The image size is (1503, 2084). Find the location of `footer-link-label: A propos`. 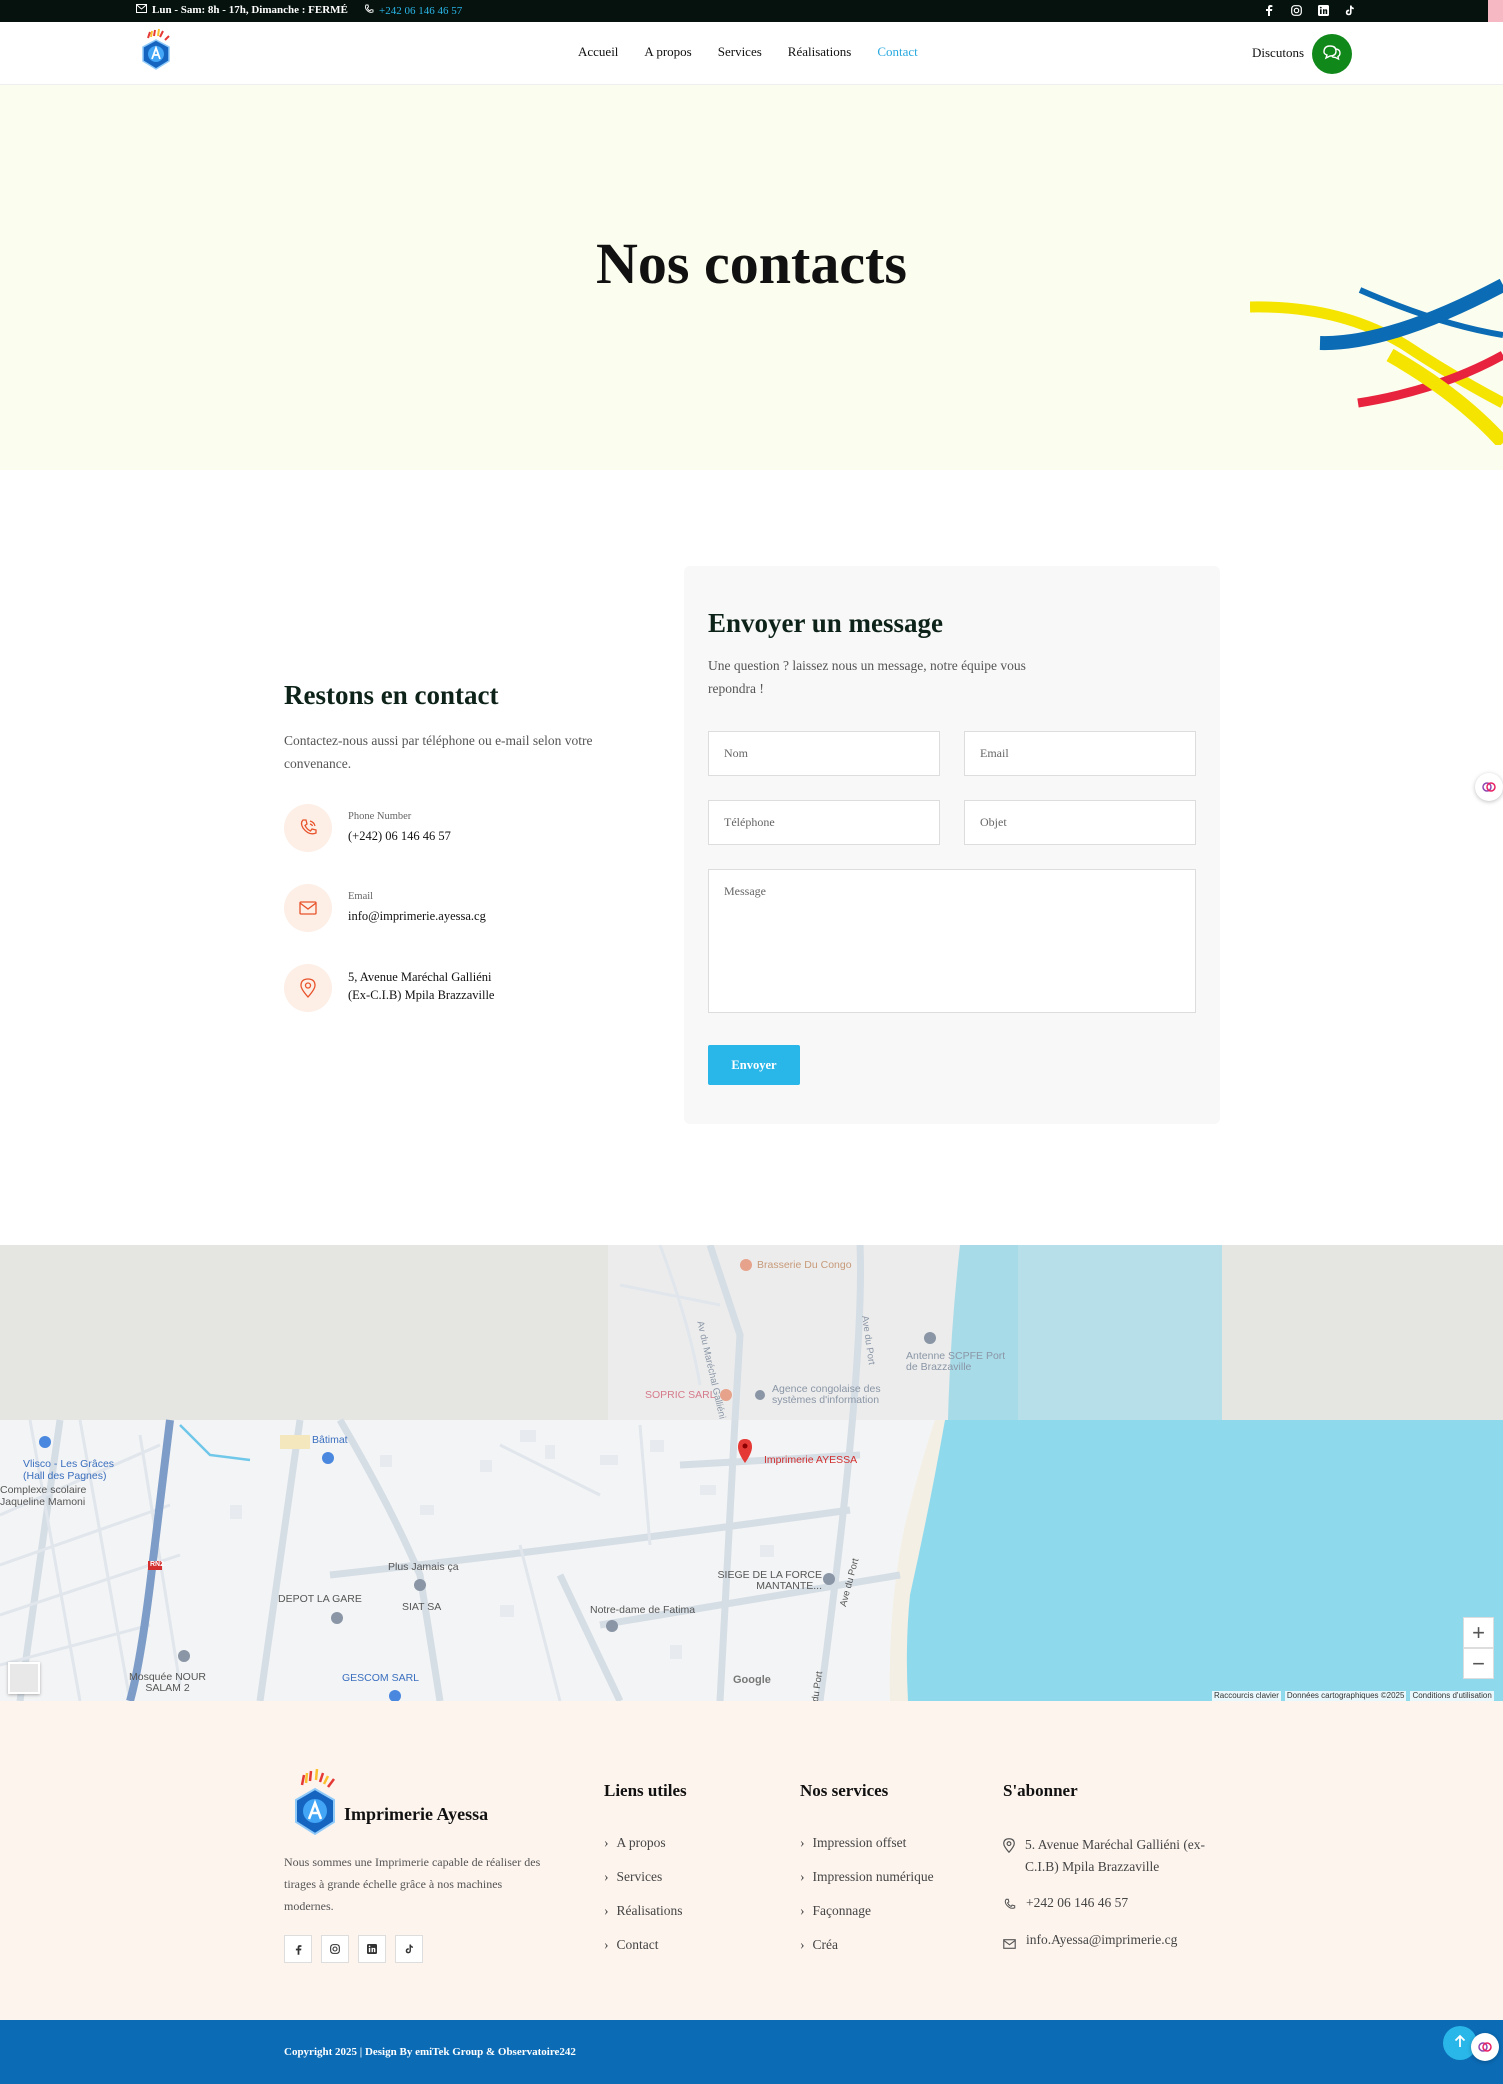

footer-link-label: A propos is located at coordinates (641, 1842).